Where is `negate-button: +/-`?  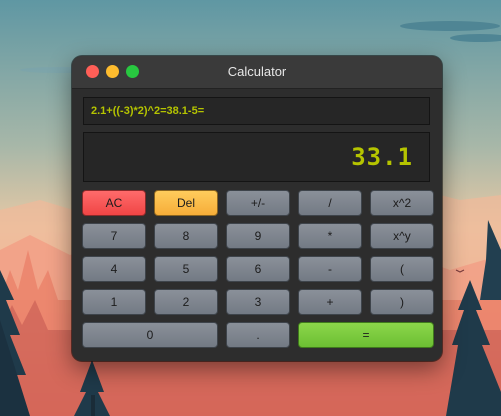 negate-button: +/- is located at coordinates (258, 203).